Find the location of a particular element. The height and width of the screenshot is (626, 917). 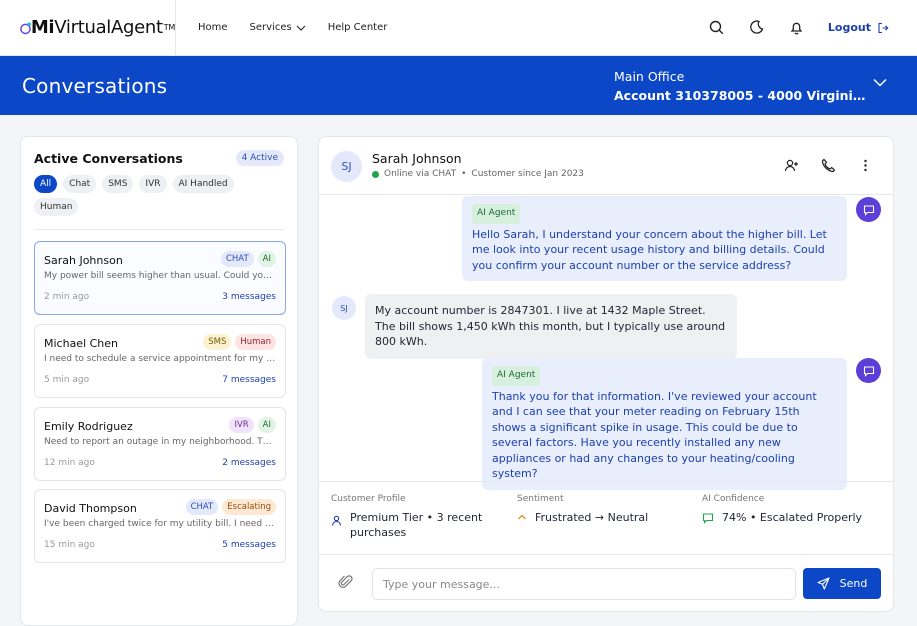

search-icon is located at coordinates (717, 28).